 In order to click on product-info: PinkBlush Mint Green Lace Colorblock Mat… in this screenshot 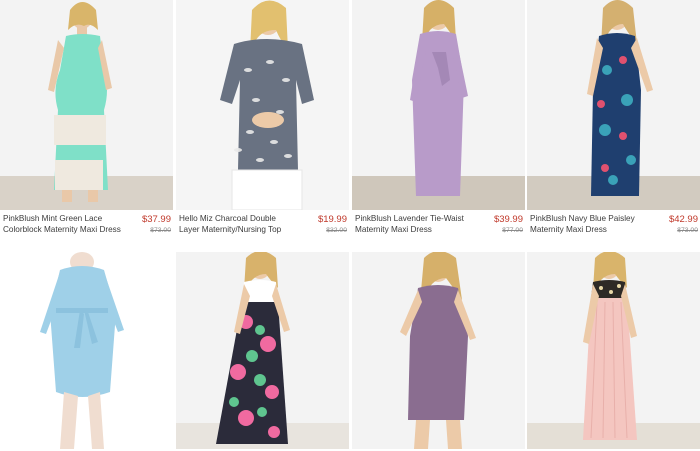, I will do `click(86, 231)`.